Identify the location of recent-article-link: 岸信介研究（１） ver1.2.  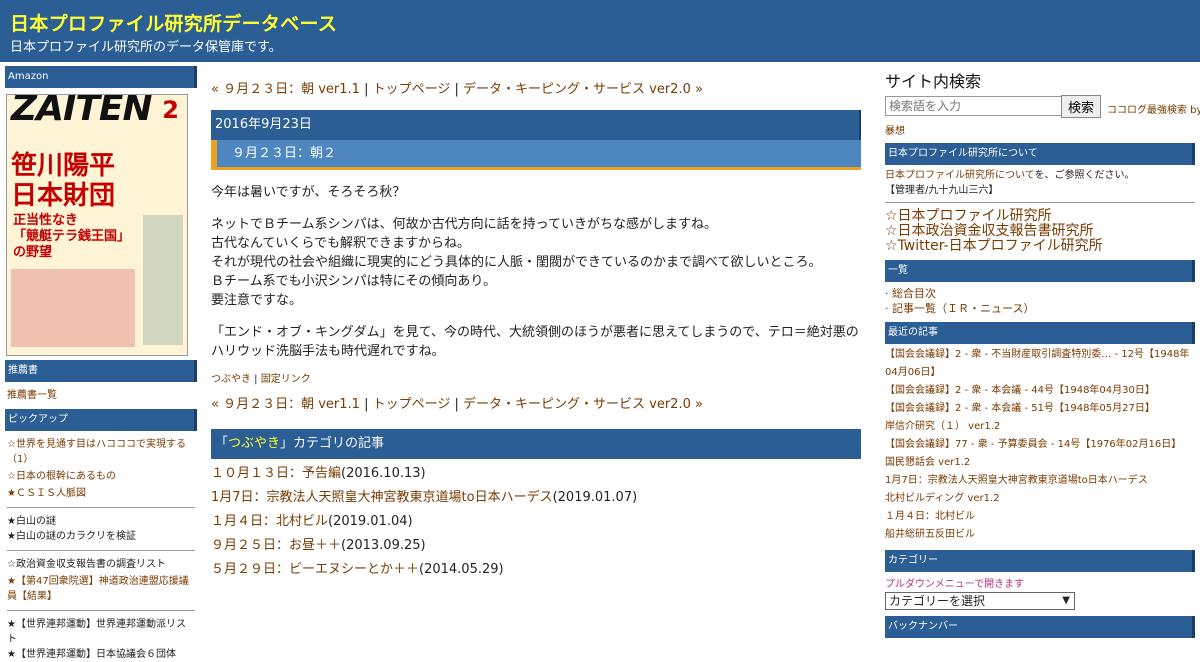
(1040, 427).